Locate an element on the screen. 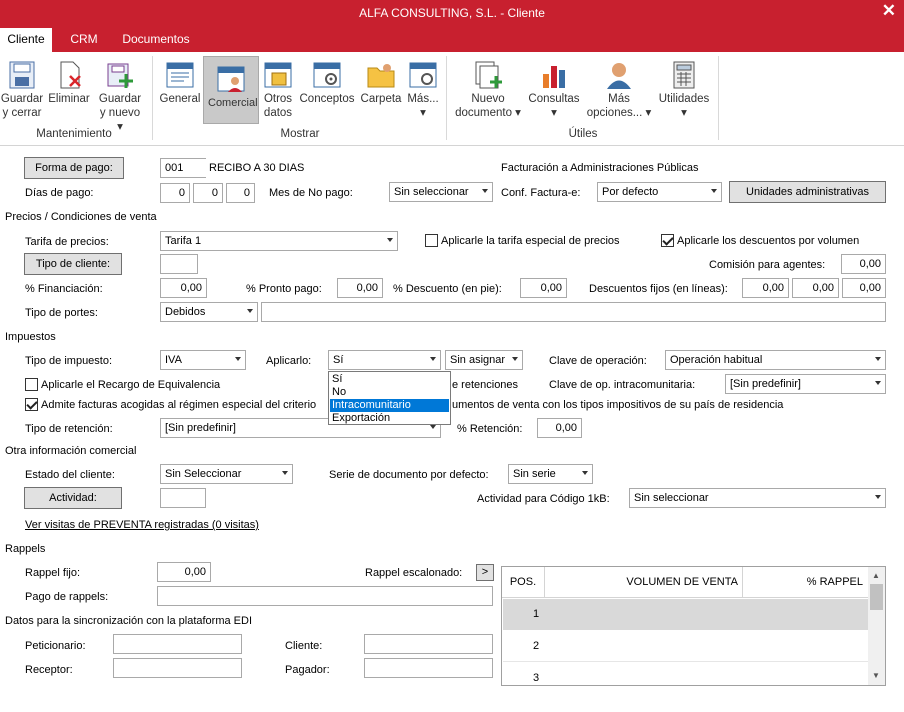 The image size is (904, 712). ribbon-label: documento ▾ is located at coordinates (488, 113).